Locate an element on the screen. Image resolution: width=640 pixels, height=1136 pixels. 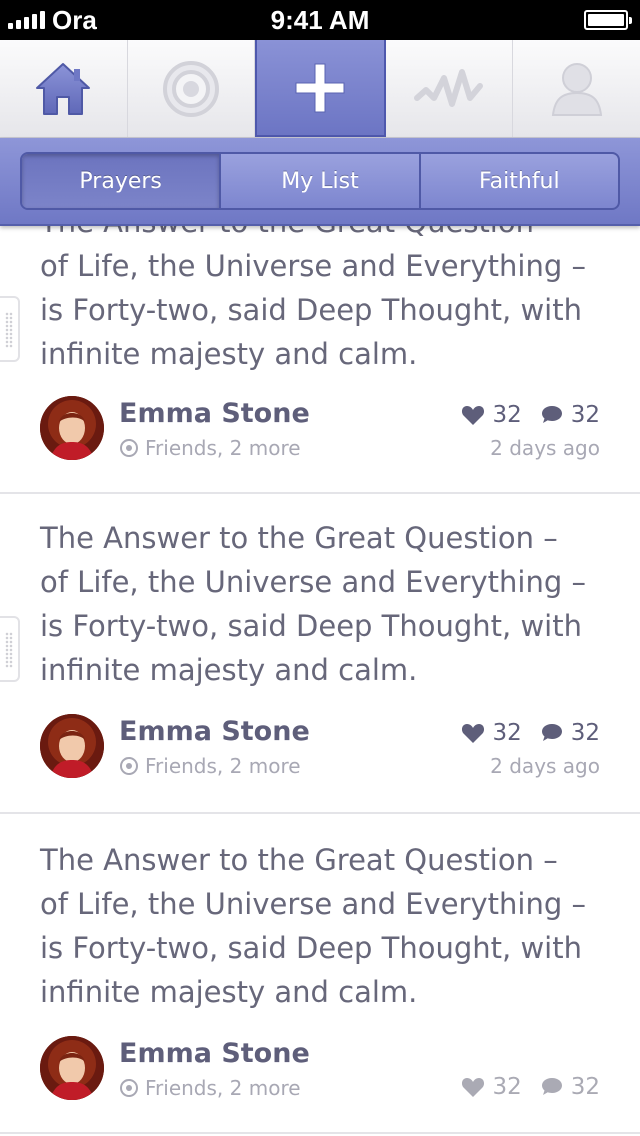
tab-add is located at coordinates (320, 88).